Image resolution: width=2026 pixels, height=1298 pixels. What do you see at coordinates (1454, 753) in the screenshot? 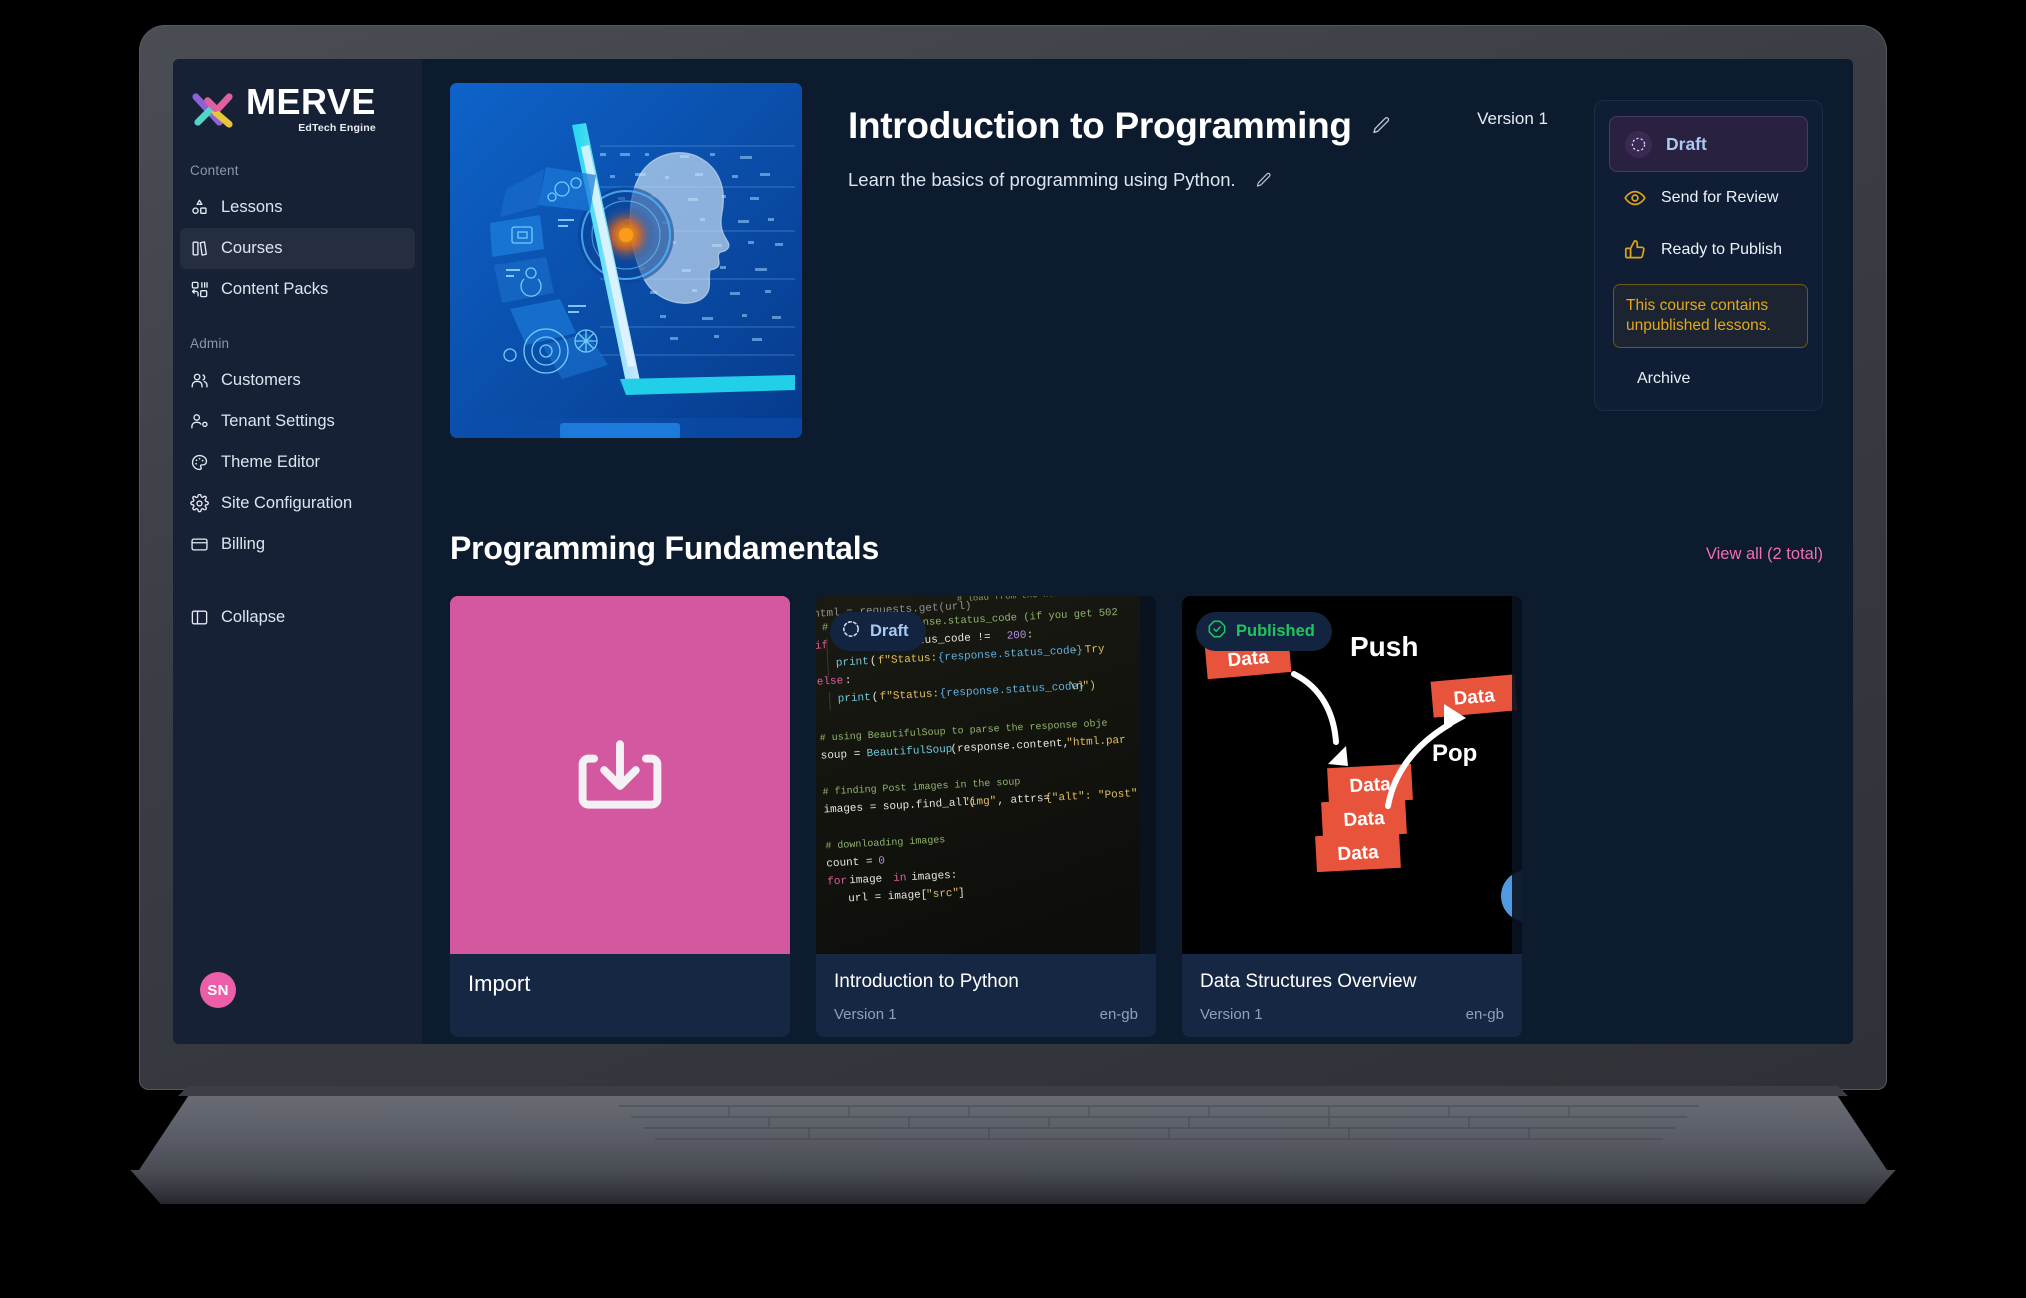
I see `svg-text: Pop` at bounding box center [1454, 753].